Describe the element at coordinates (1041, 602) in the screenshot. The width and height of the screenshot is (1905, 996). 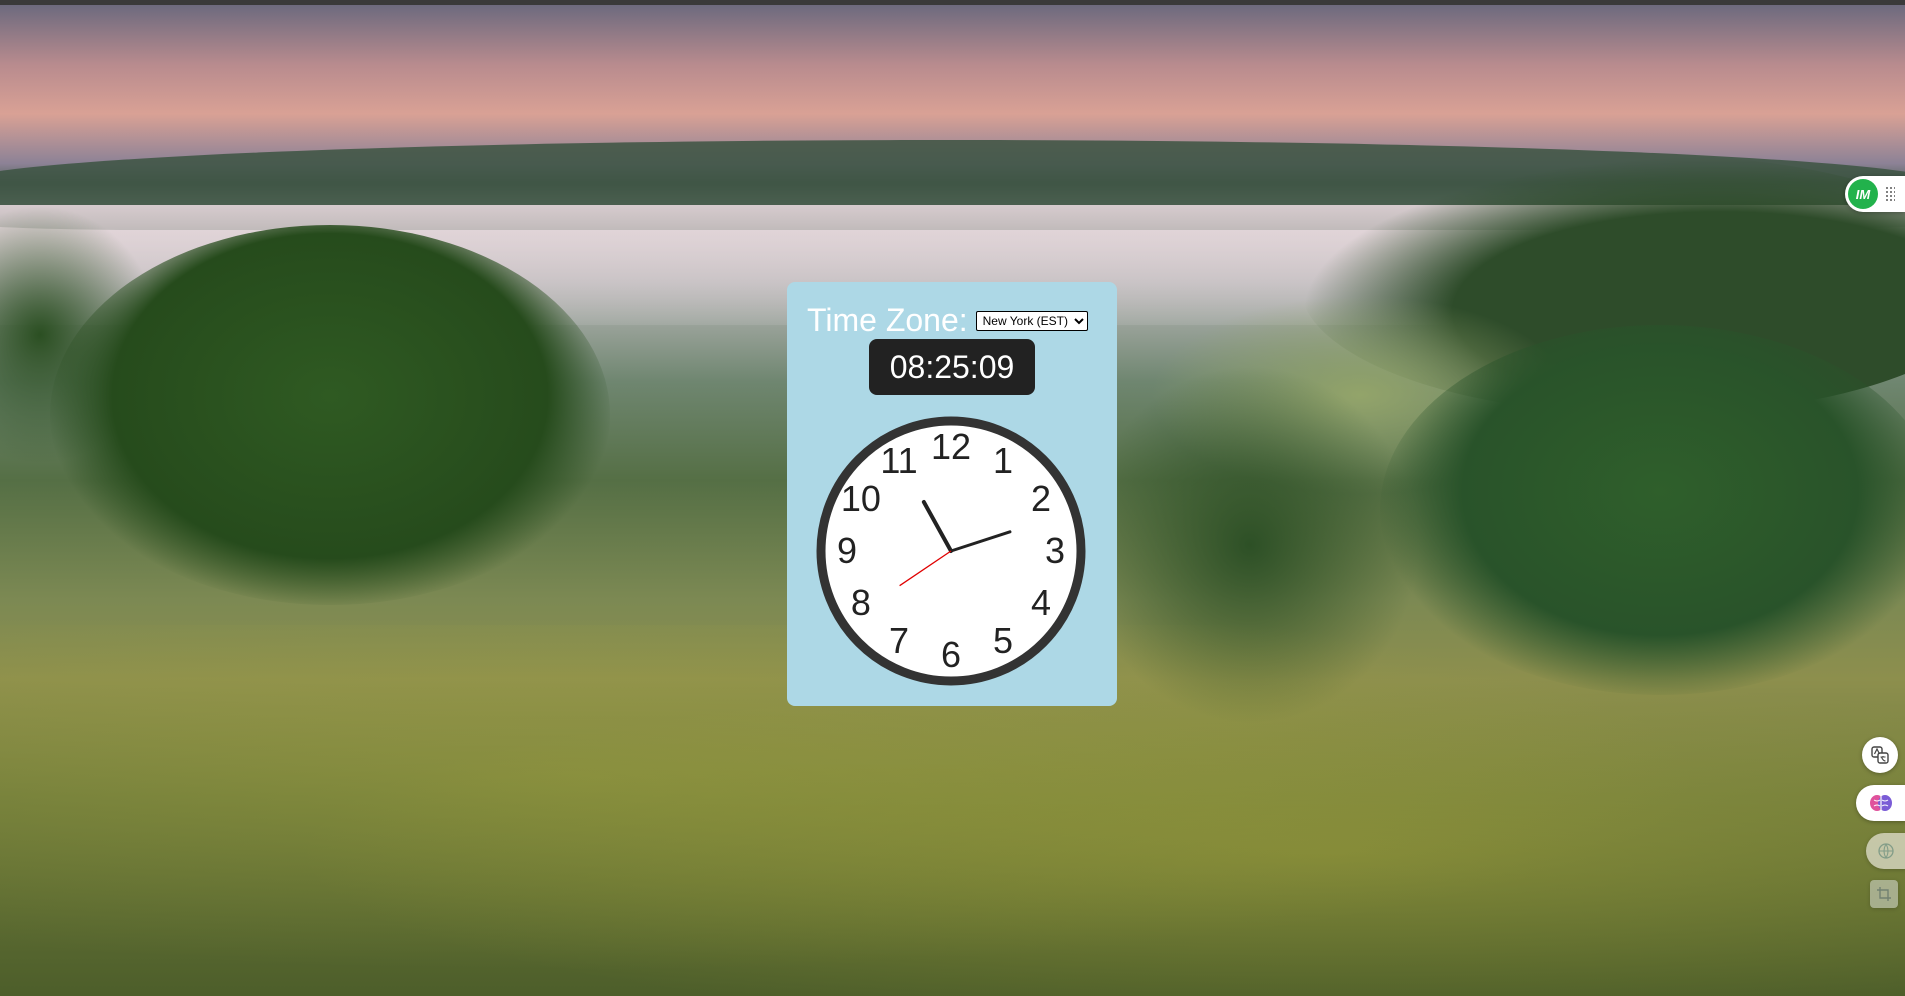
I see `clock-numeral: 4` at that location.